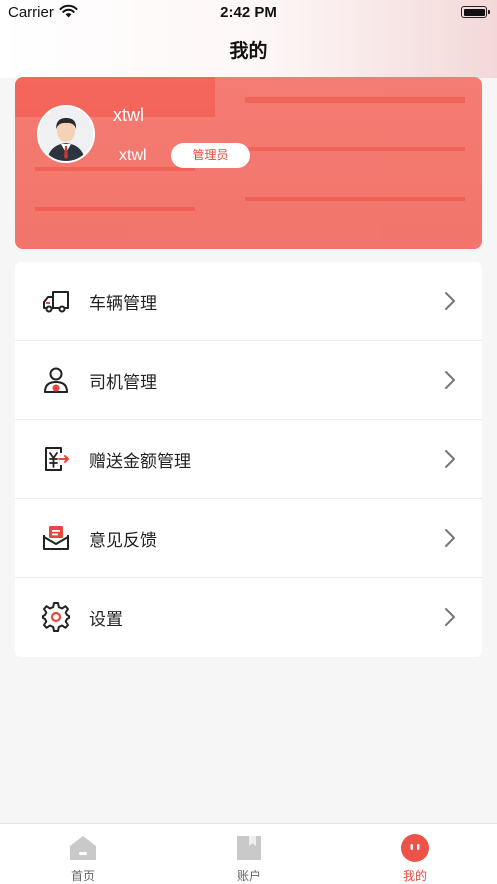  I want to click on avatar, so click(66, 134).